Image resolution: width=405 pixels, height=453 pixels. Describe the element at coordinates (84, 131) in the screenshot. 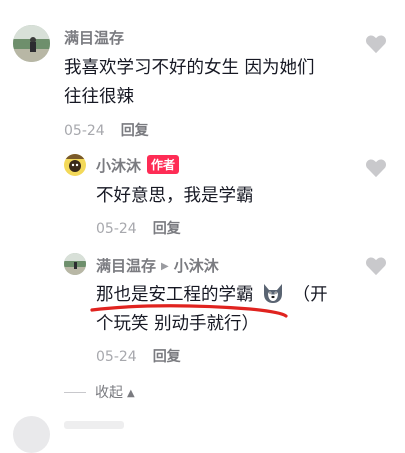

I see `comment-date: 05-24` at that location.